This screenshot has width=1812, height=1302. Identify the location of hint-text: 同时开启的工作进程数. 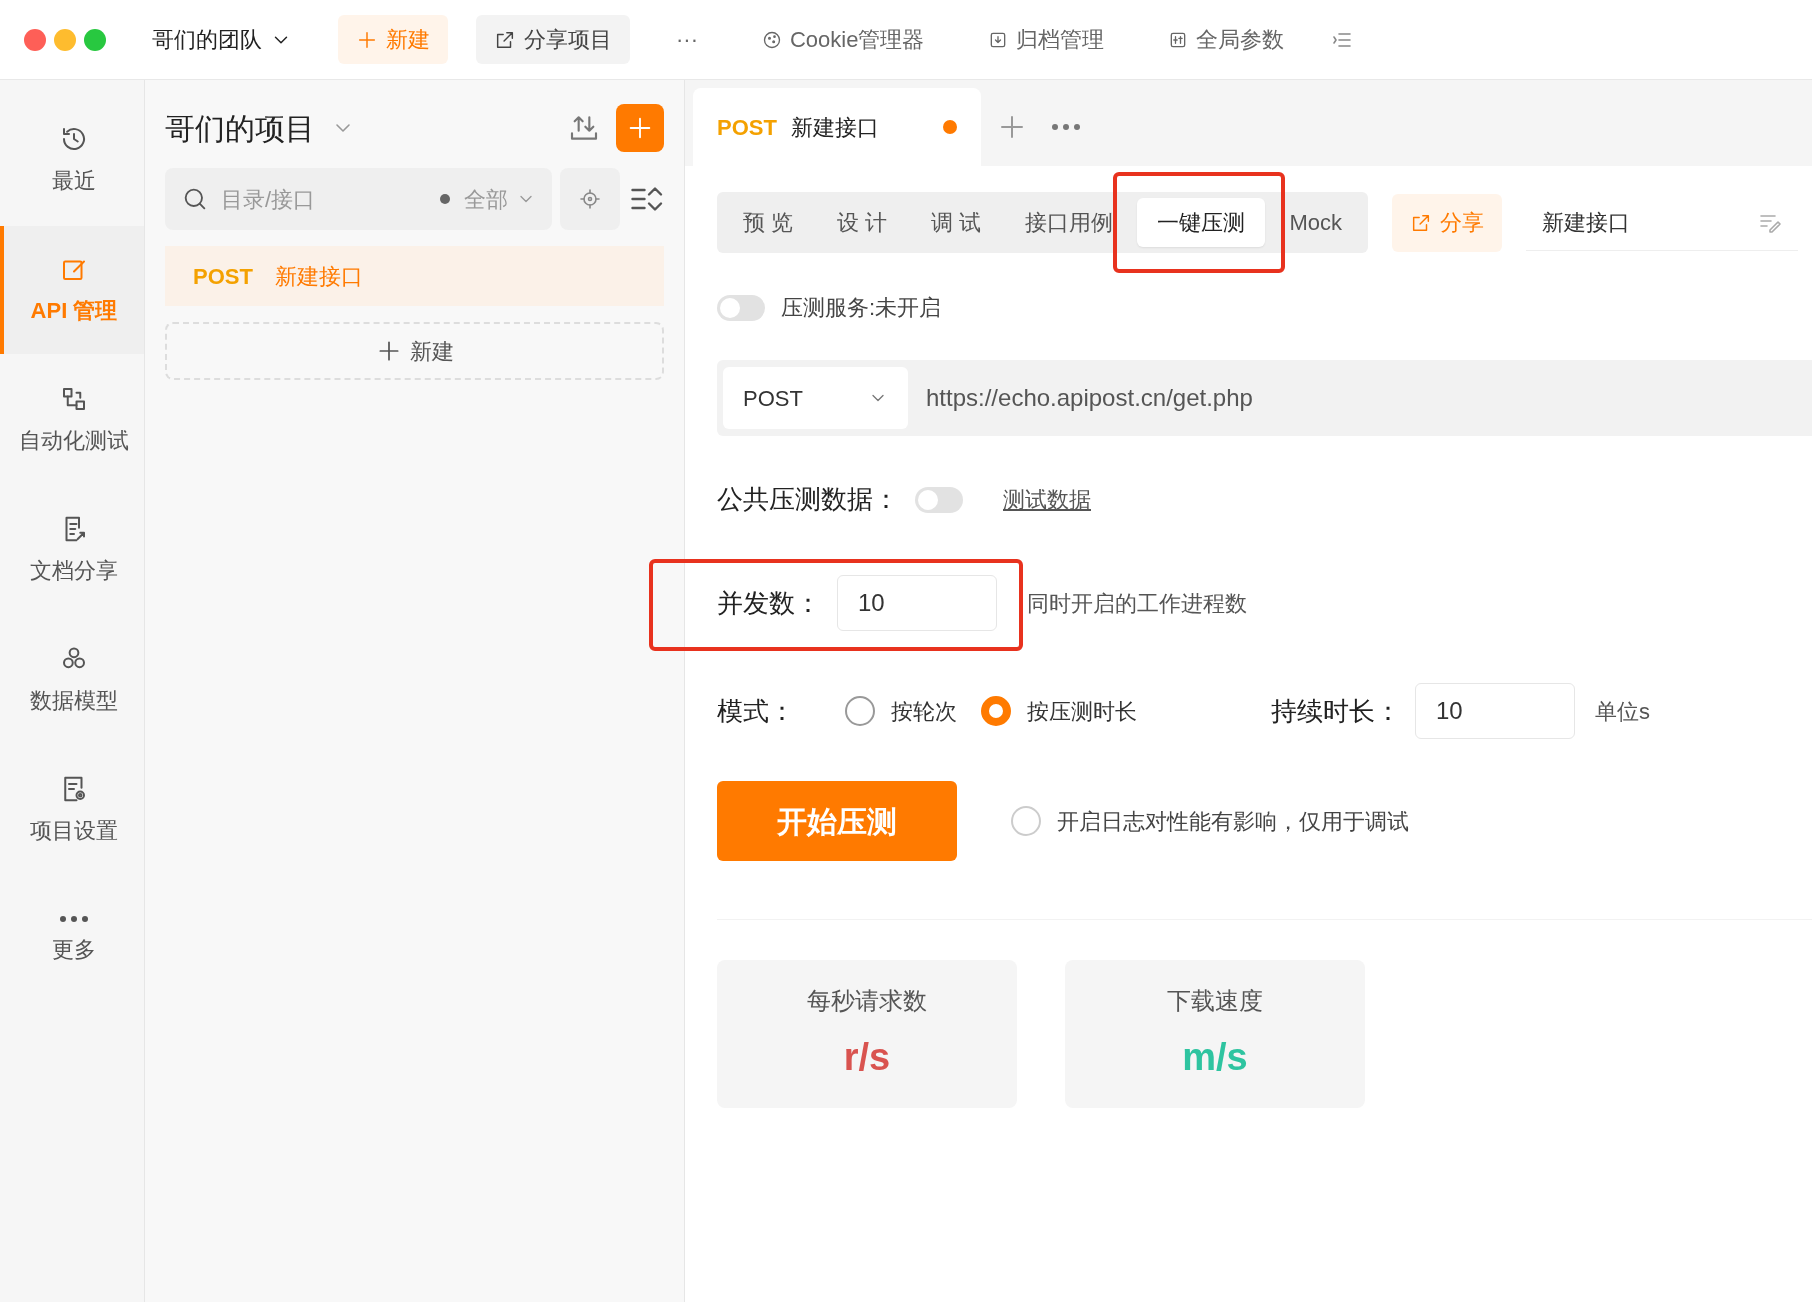
(1137, 603).